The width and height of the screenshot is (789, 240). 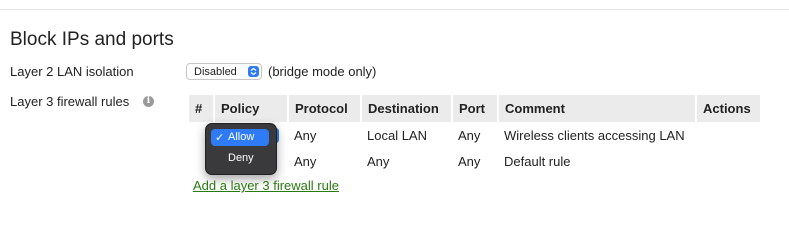 I want to click on bridge-mode-note: (bridge mode only), so click(x=322, y=71).